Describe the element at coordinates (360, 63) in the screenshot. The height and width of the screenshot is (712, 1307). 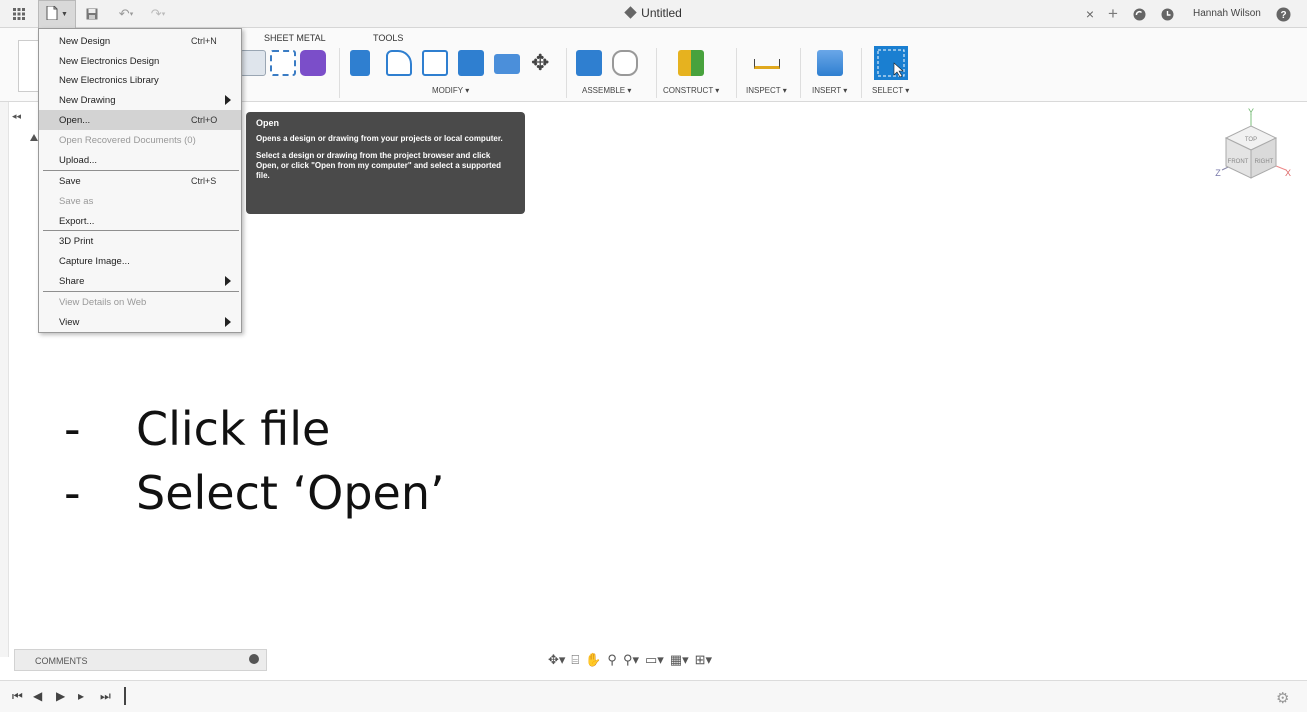
I see `press-pull-icon` at that location.